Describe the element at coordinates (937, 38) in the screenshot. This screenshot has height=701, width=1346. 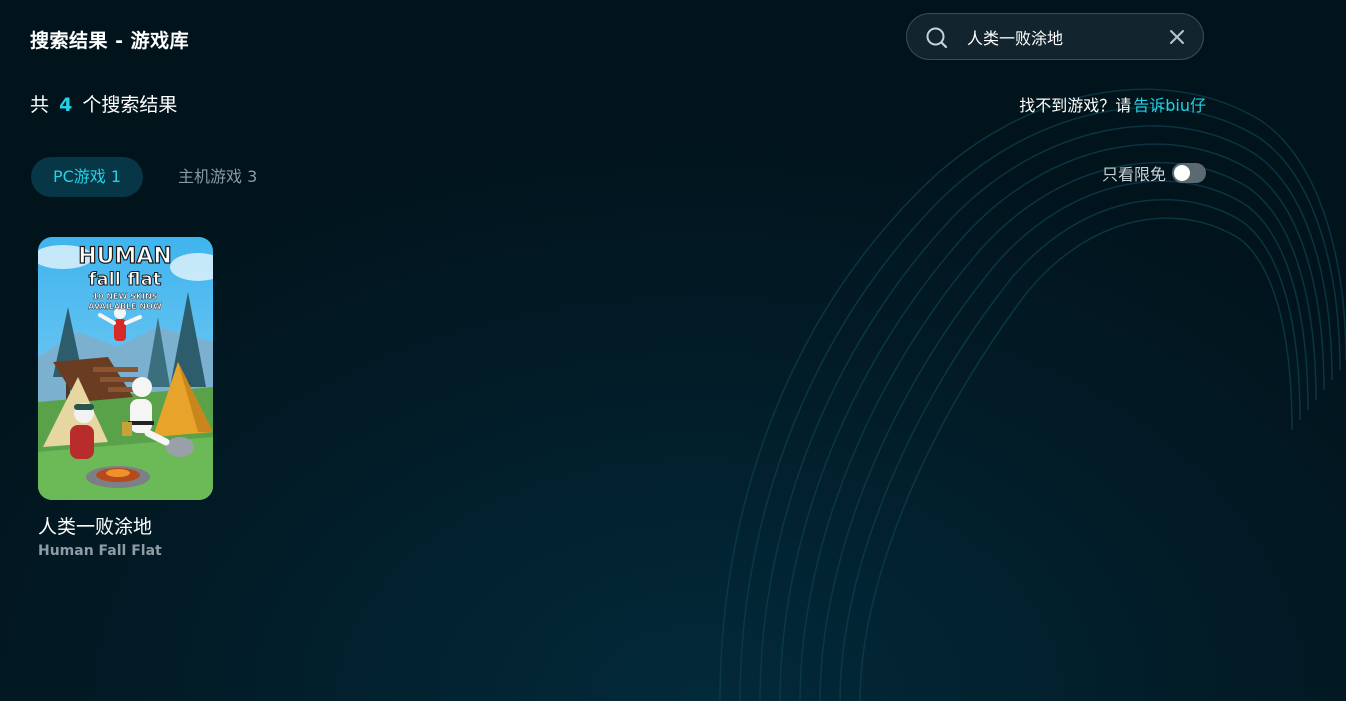
I see `search-icon` at that location.